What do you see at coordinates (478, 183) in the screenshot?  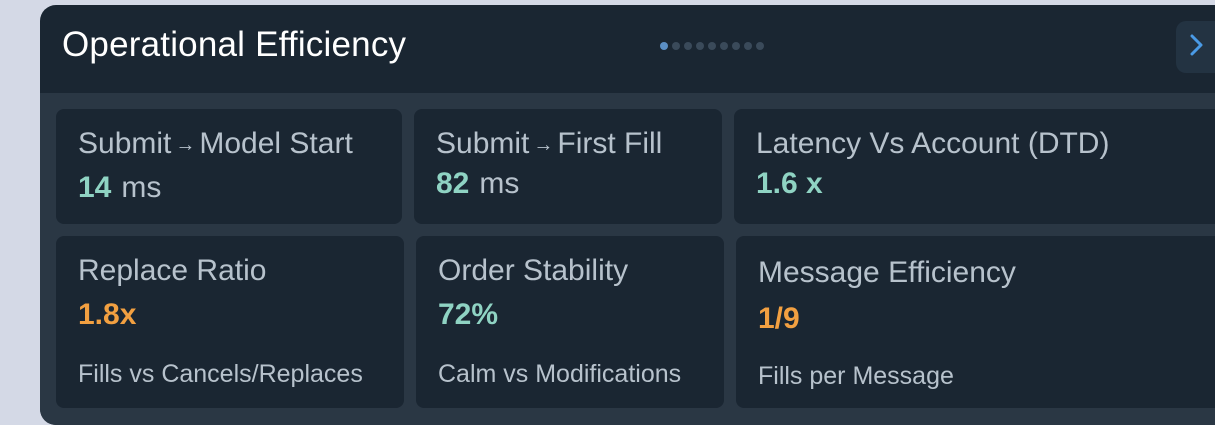 I see `metric-value: 82 ms` at bounding box center [478, 183].